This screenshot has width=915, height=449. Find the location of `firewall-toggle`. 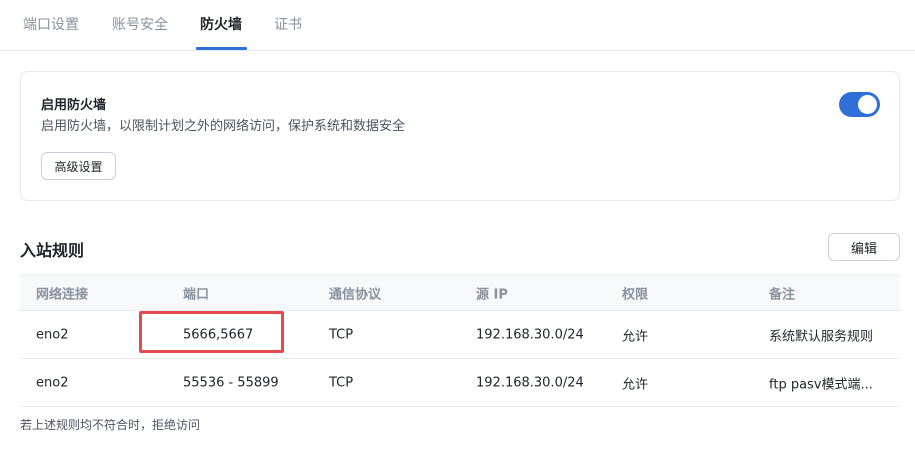

firewall-toggle is located at coordinates (859, 104).